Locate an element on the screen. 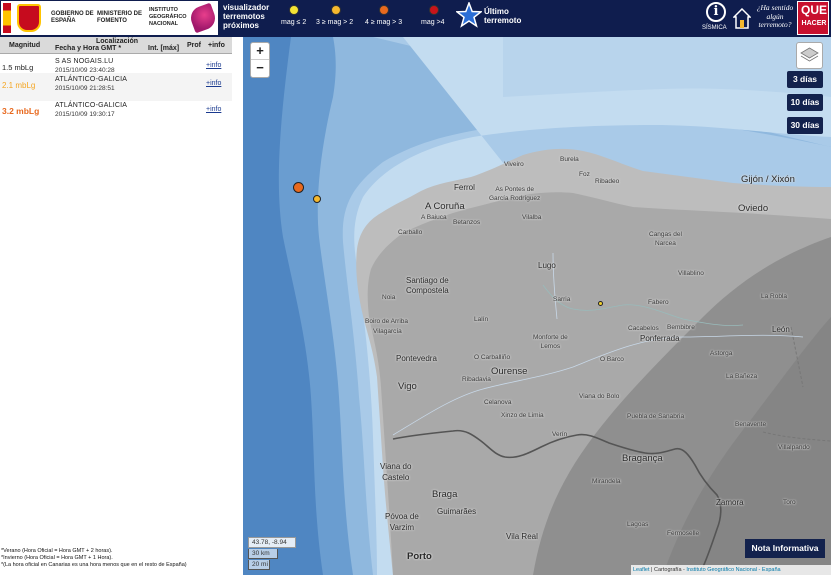 The image size is (831, 575). info-icon: i is located at coordinates (716, 12).